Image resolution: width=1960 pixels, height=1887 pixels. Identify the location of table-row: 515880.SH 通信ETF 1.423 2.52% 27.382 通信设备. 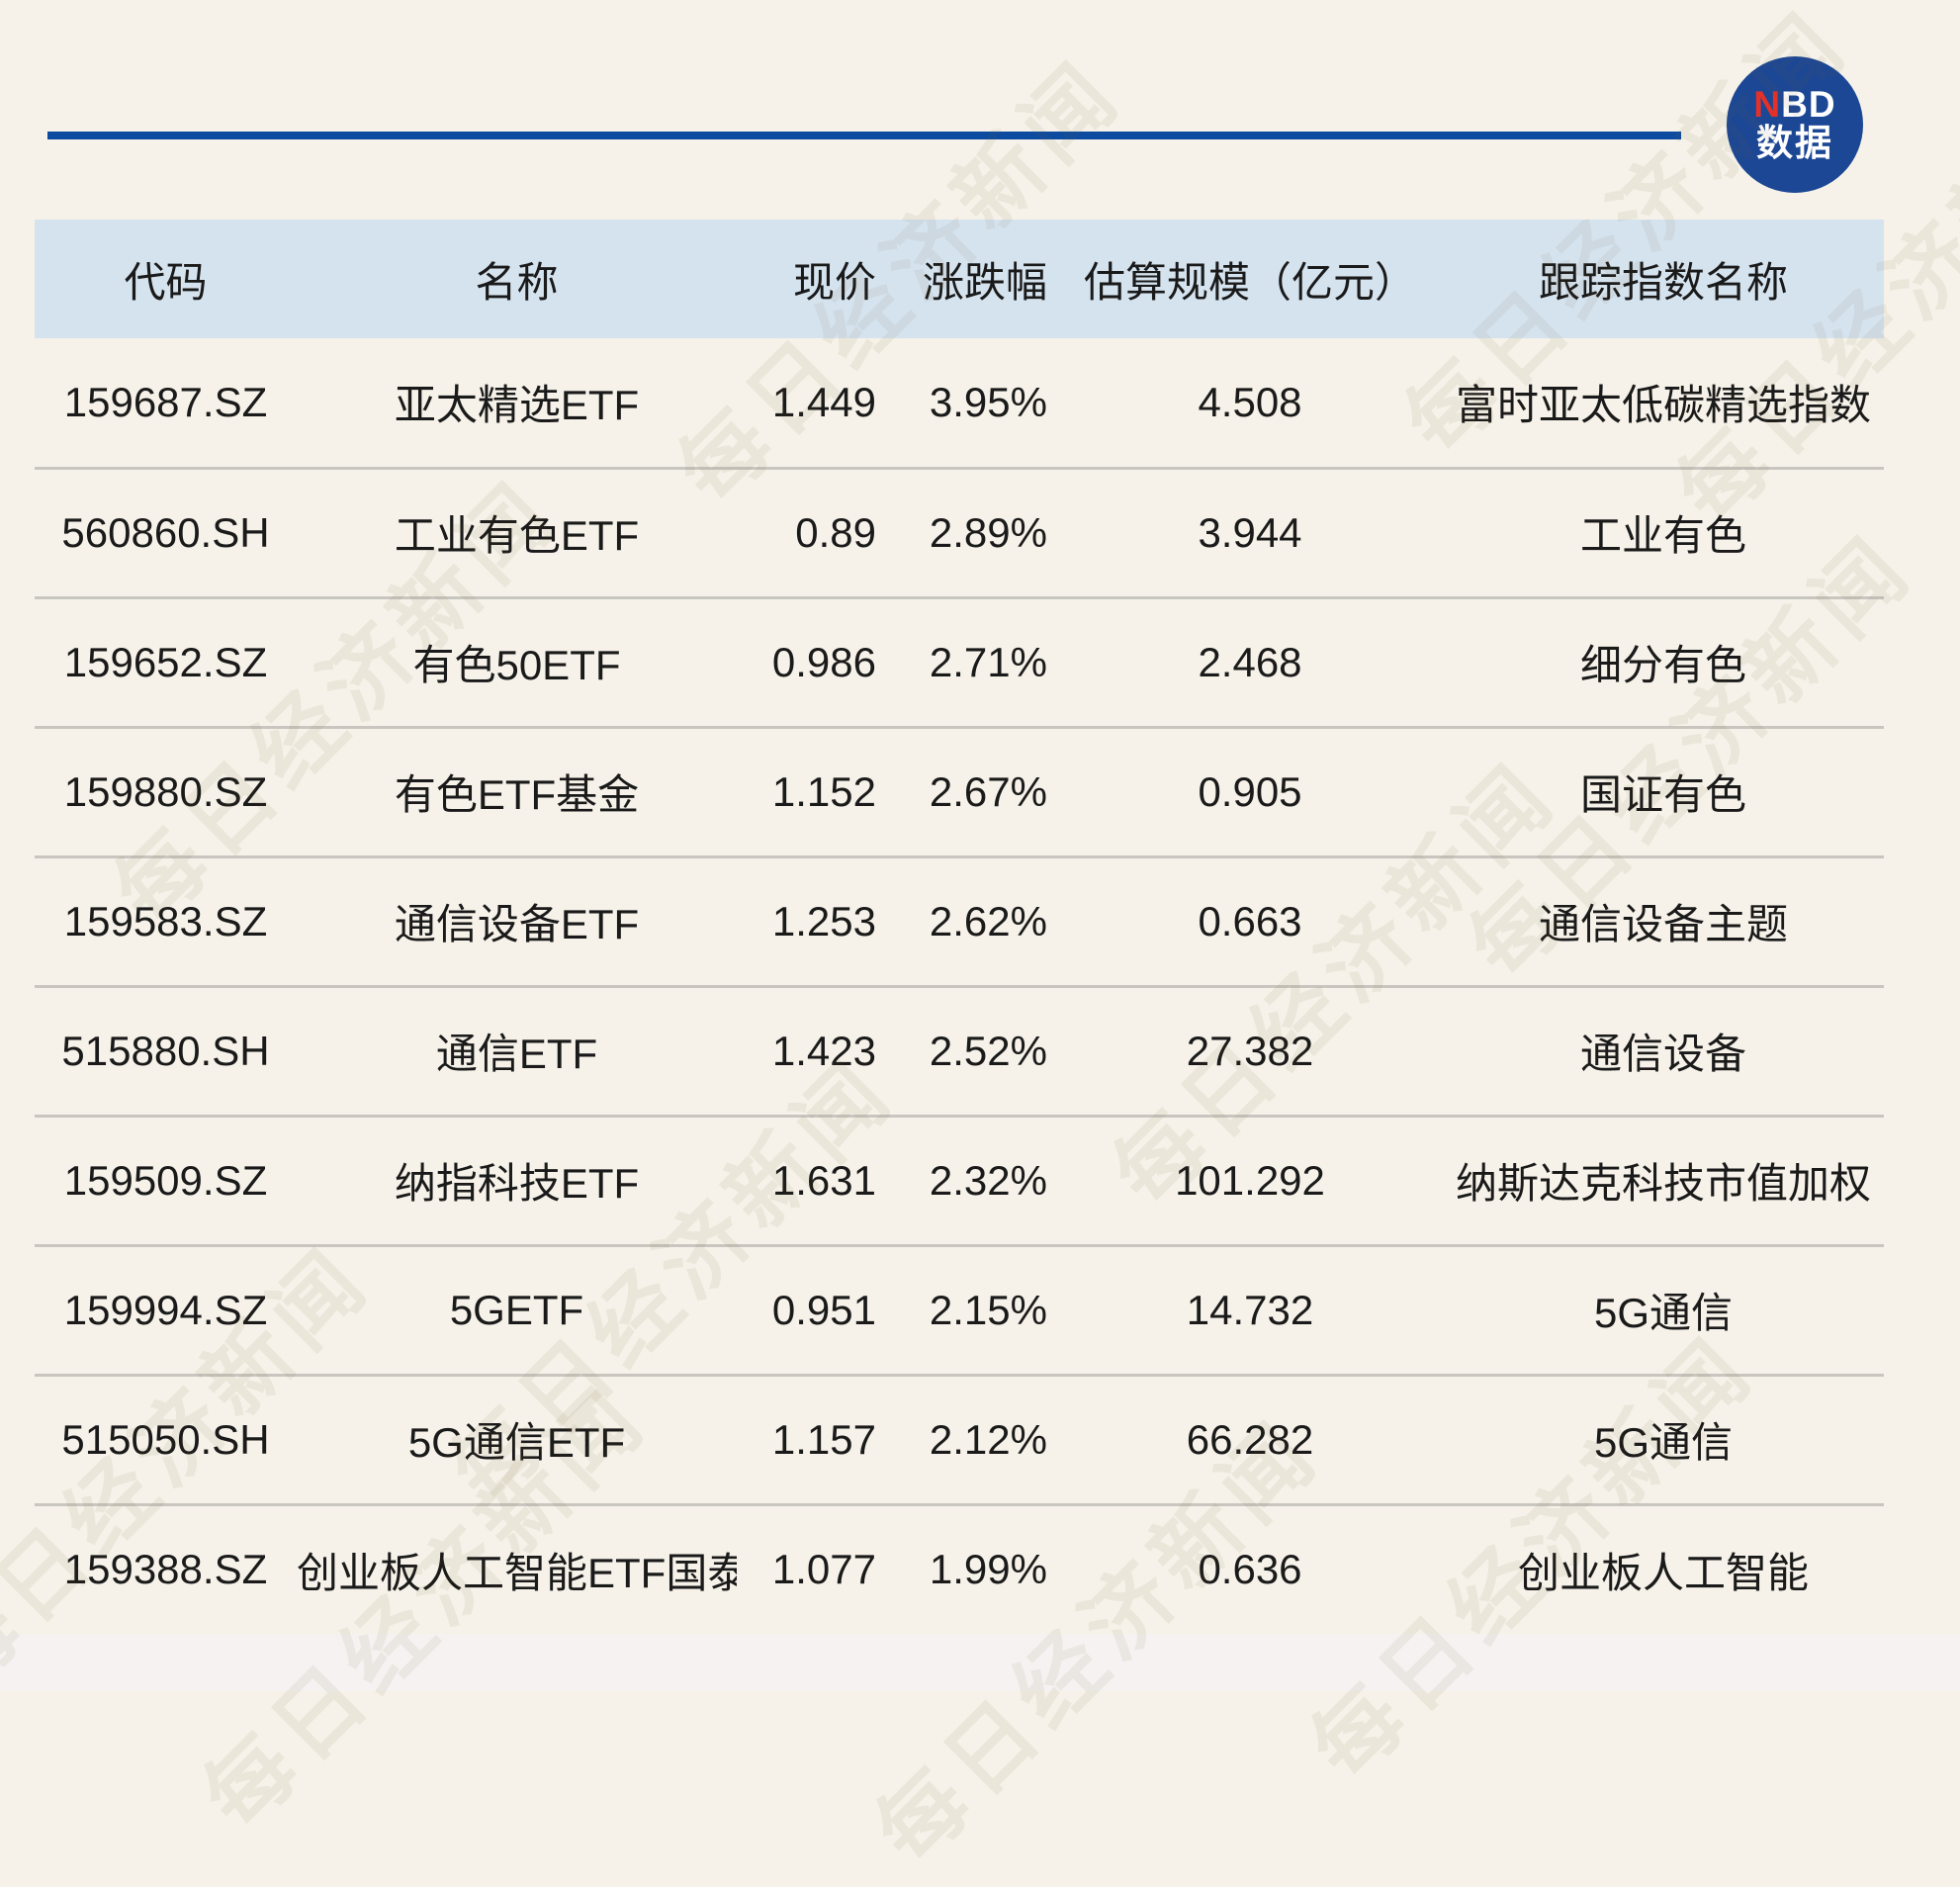
(960, 1050).